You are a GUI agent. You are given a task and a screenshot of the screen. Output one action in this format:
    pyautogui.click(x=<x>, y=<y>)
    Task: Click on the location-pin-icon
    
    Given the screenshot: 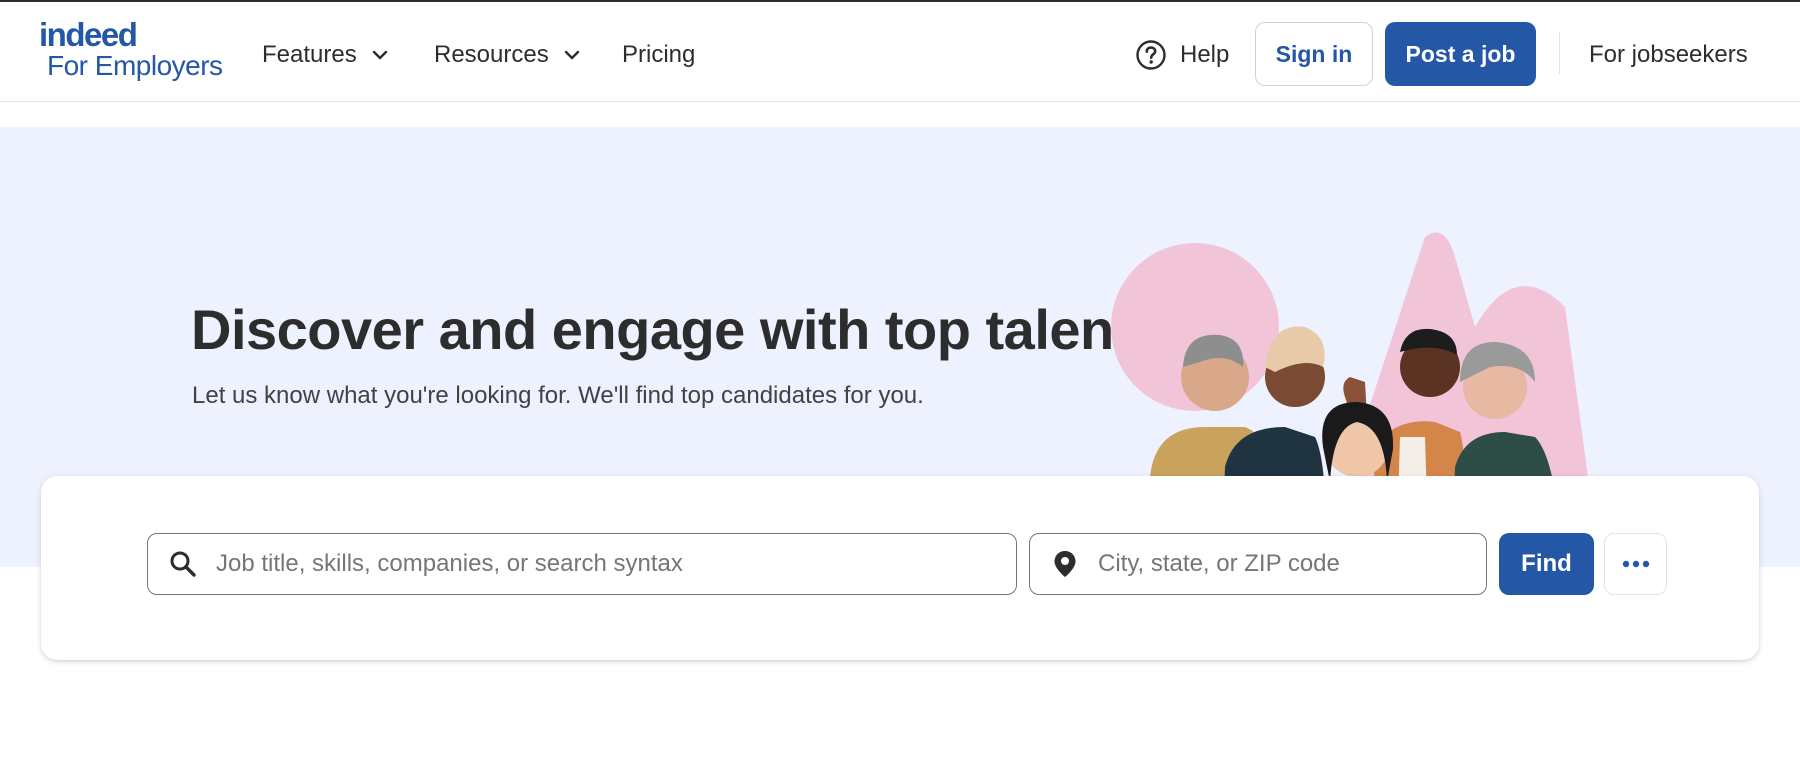 What is the action you would take?
    pyautogui.click(x=1065, y=564)
    